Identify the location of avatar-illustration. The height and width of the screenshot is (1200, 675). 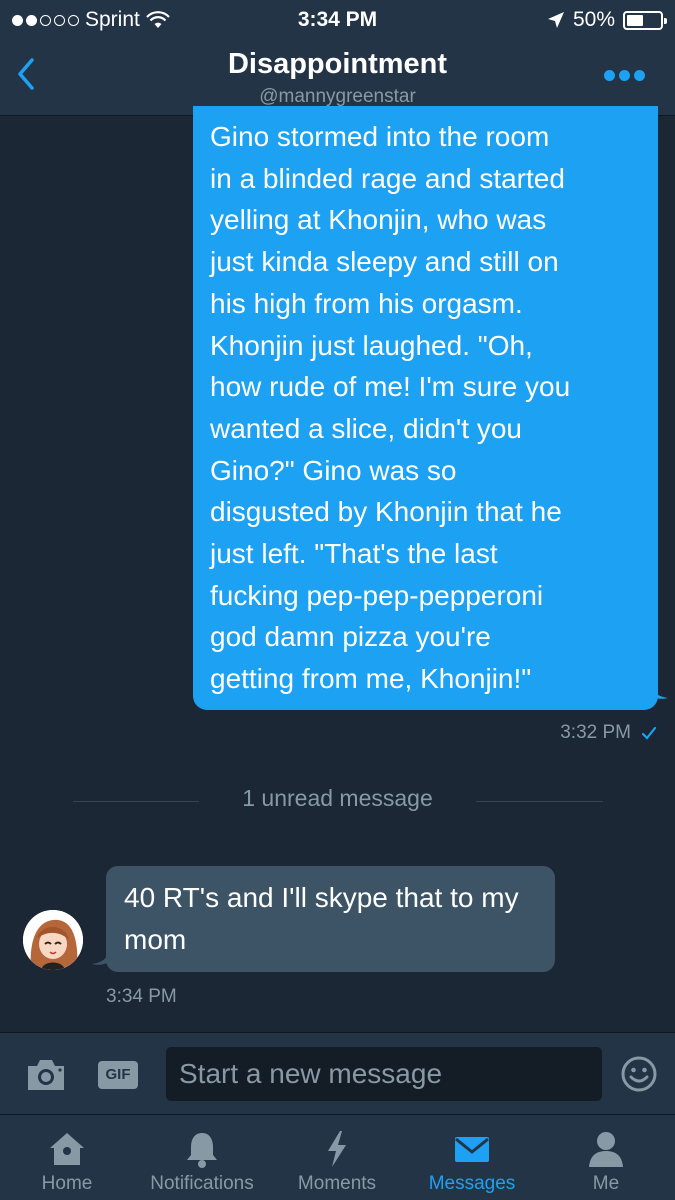
(53, 940).